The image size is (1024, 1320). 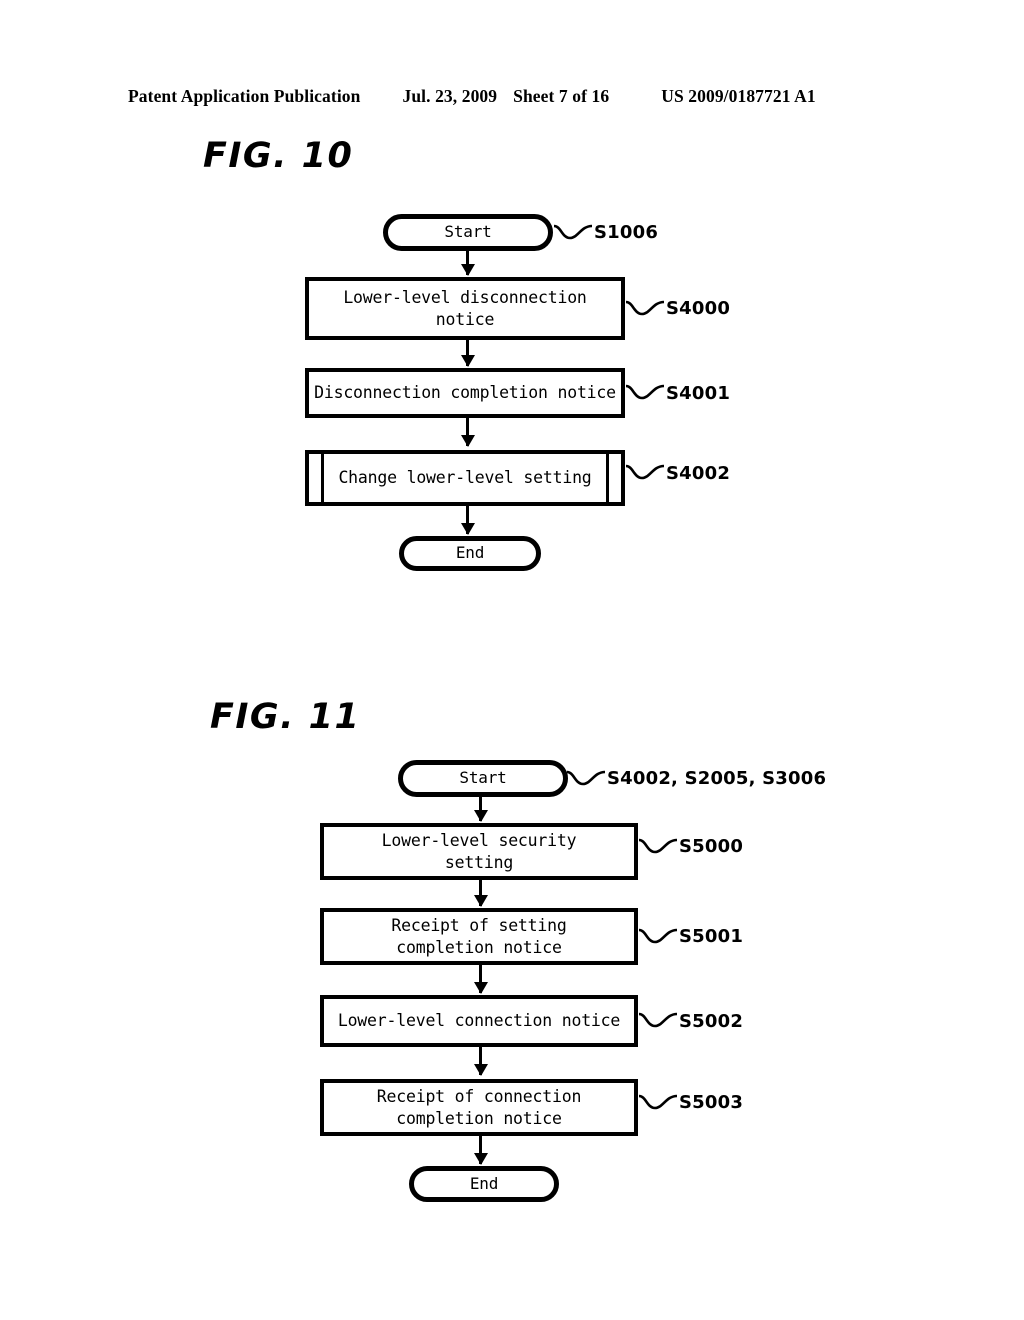 I want to click on fig11-node-end-label: End, so click(x=484, y=1183).